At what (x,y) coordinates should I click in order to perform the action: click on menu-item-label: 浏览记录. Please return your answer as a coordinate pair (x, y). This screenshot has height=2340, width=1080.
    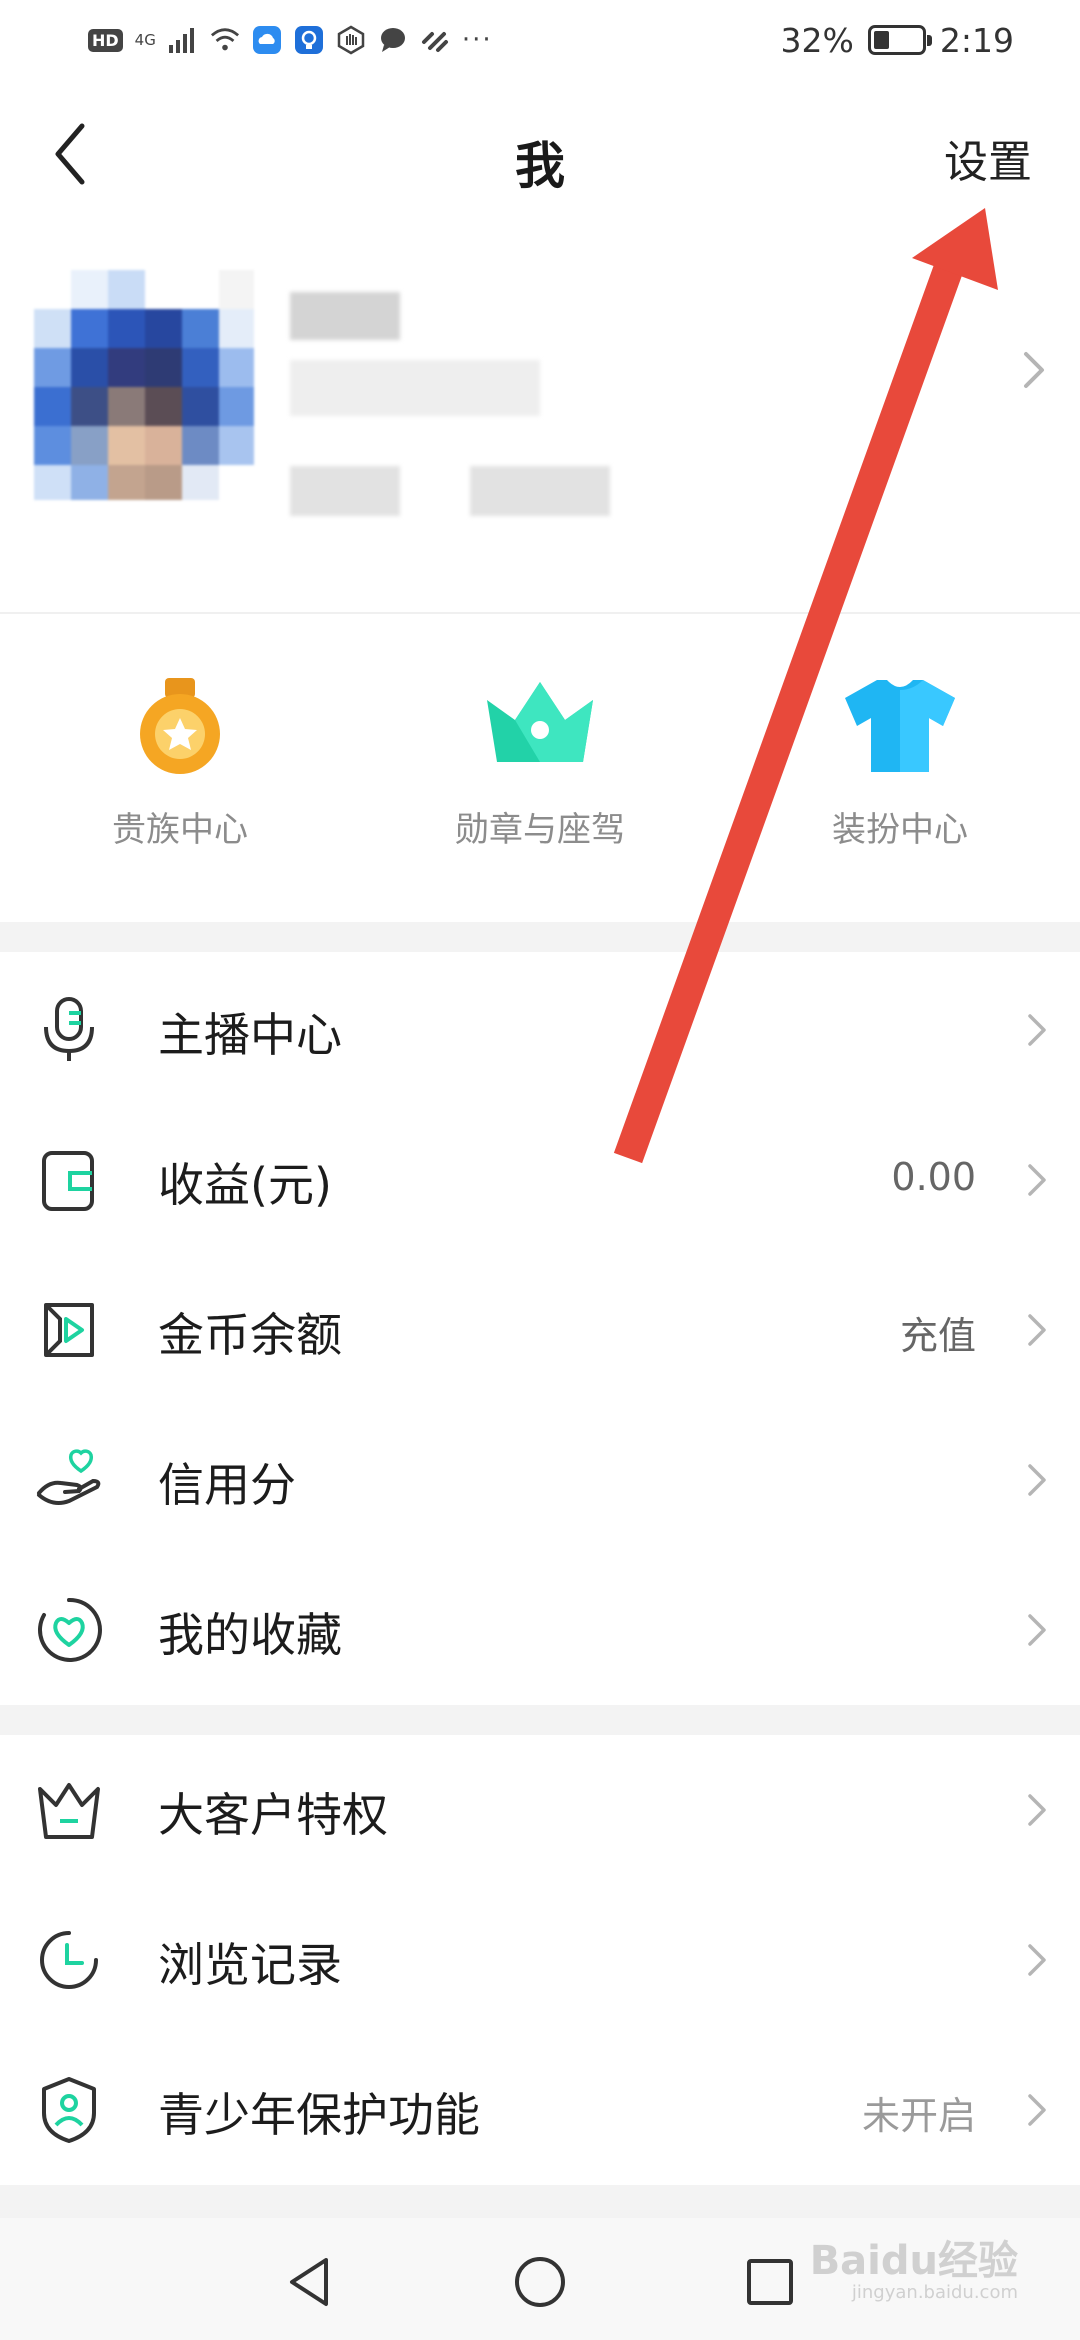
    Looking at the image, I should click on (250, 1965).